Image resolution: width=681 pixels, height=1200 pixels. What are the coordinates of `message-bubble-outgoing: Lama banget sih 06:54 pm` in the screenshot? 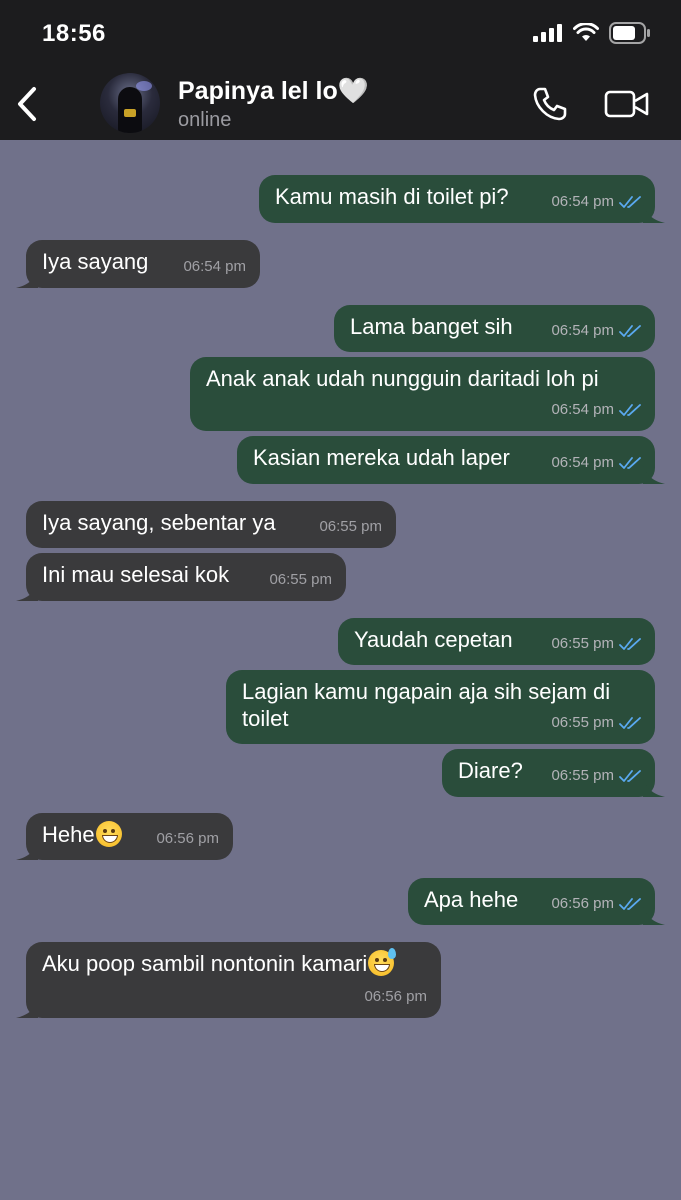 It's located at (494, 328).